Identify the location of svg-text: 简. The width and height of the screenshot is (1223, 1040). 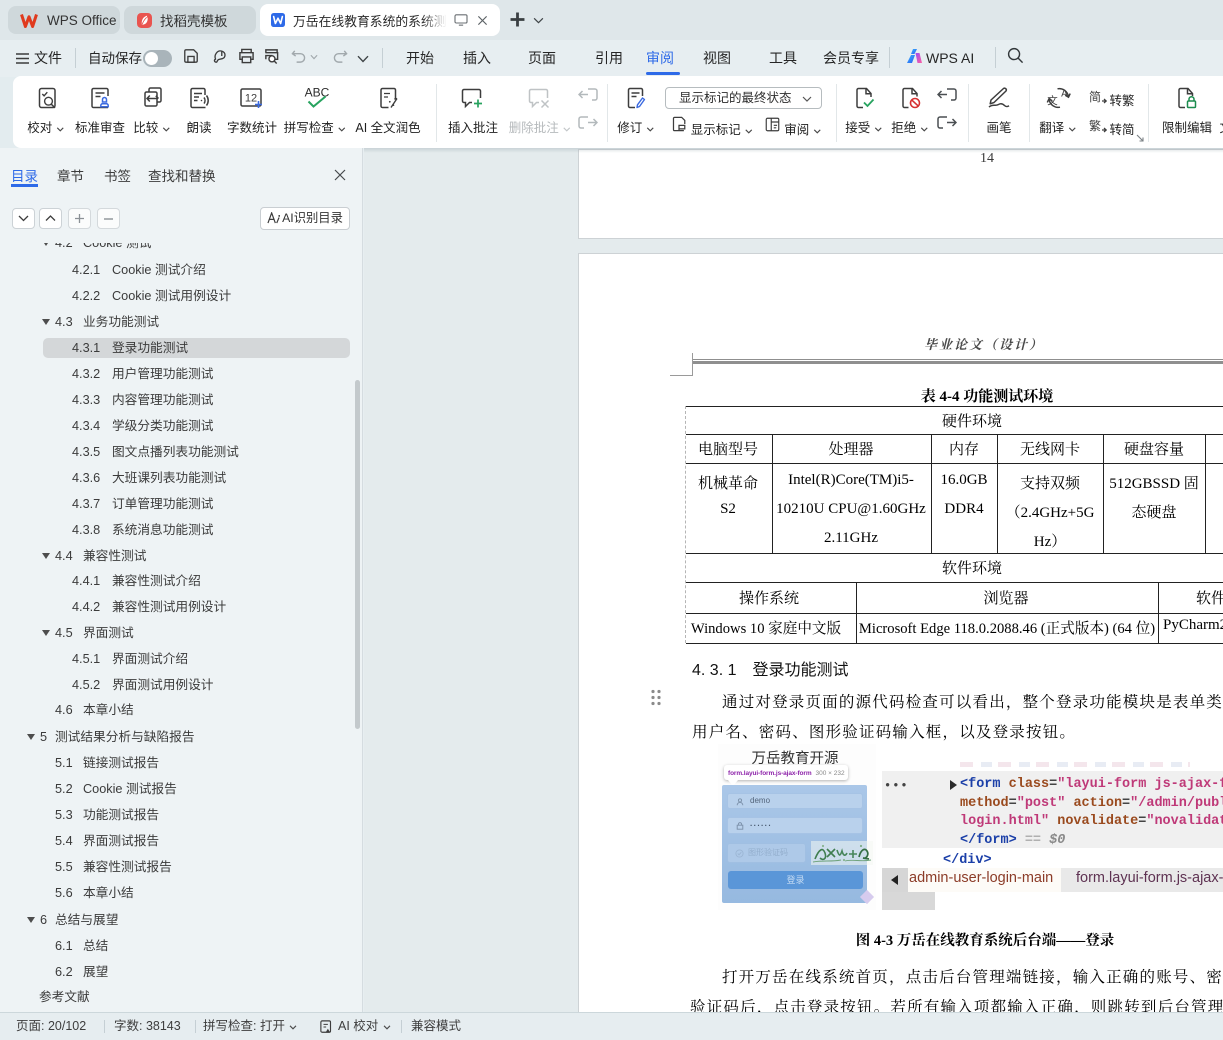
(1095, 97).